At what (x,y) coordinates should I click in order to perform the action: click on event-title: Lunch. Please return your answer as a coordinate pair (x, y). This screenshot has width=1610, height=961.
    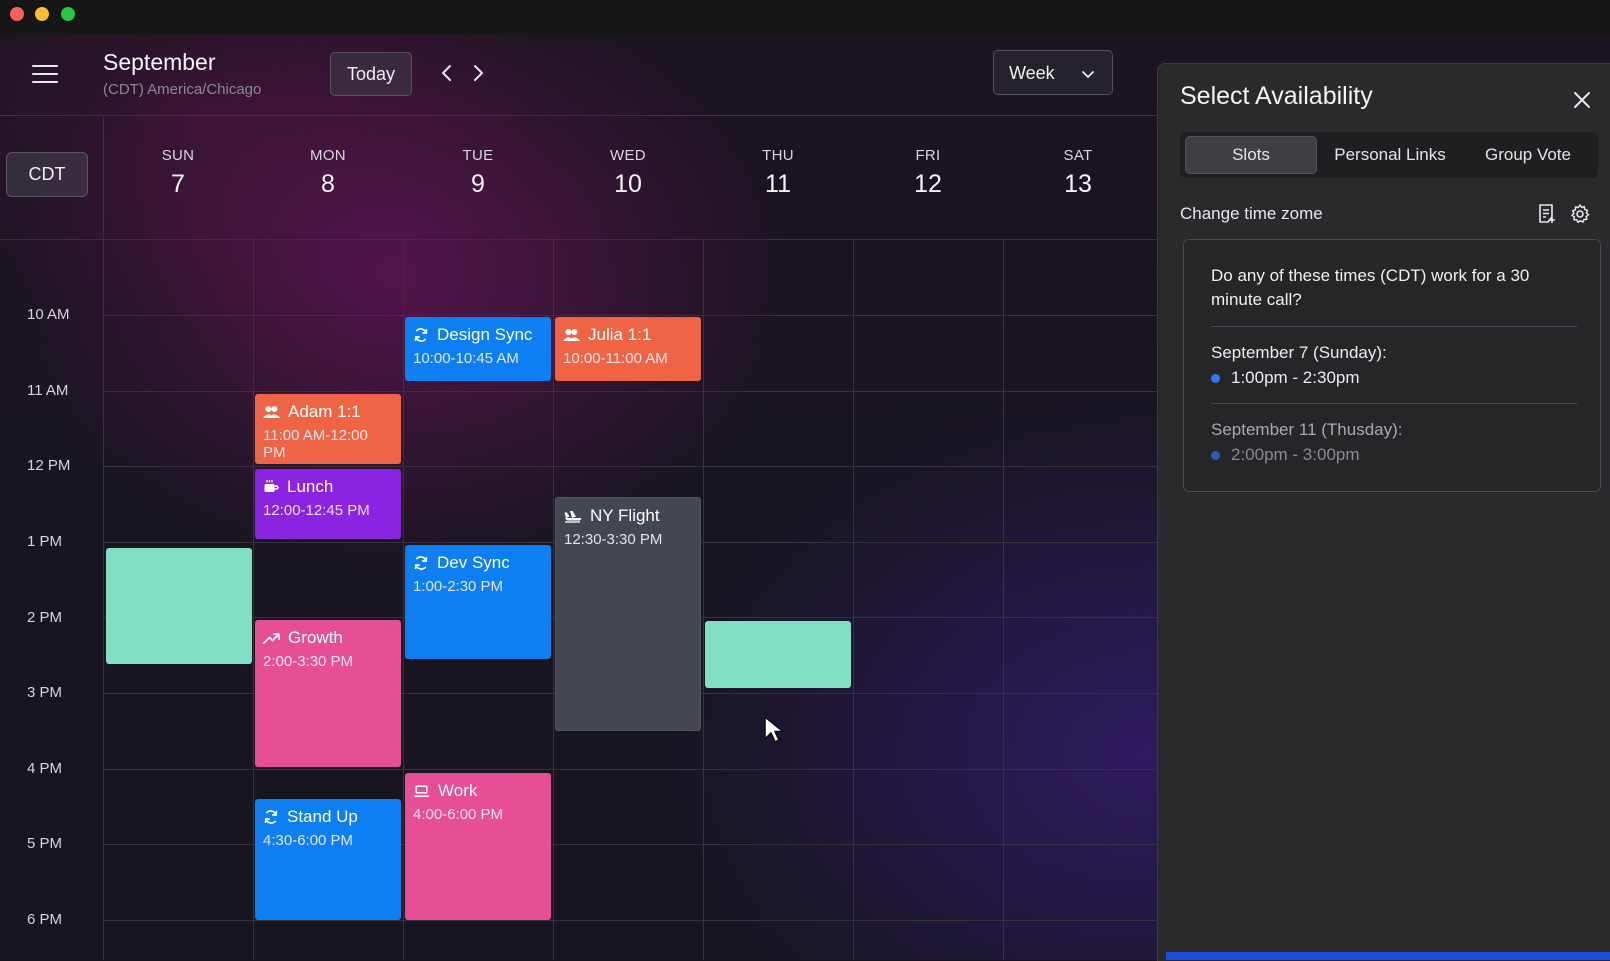
    Looking at the image, I should click on (310, 486).